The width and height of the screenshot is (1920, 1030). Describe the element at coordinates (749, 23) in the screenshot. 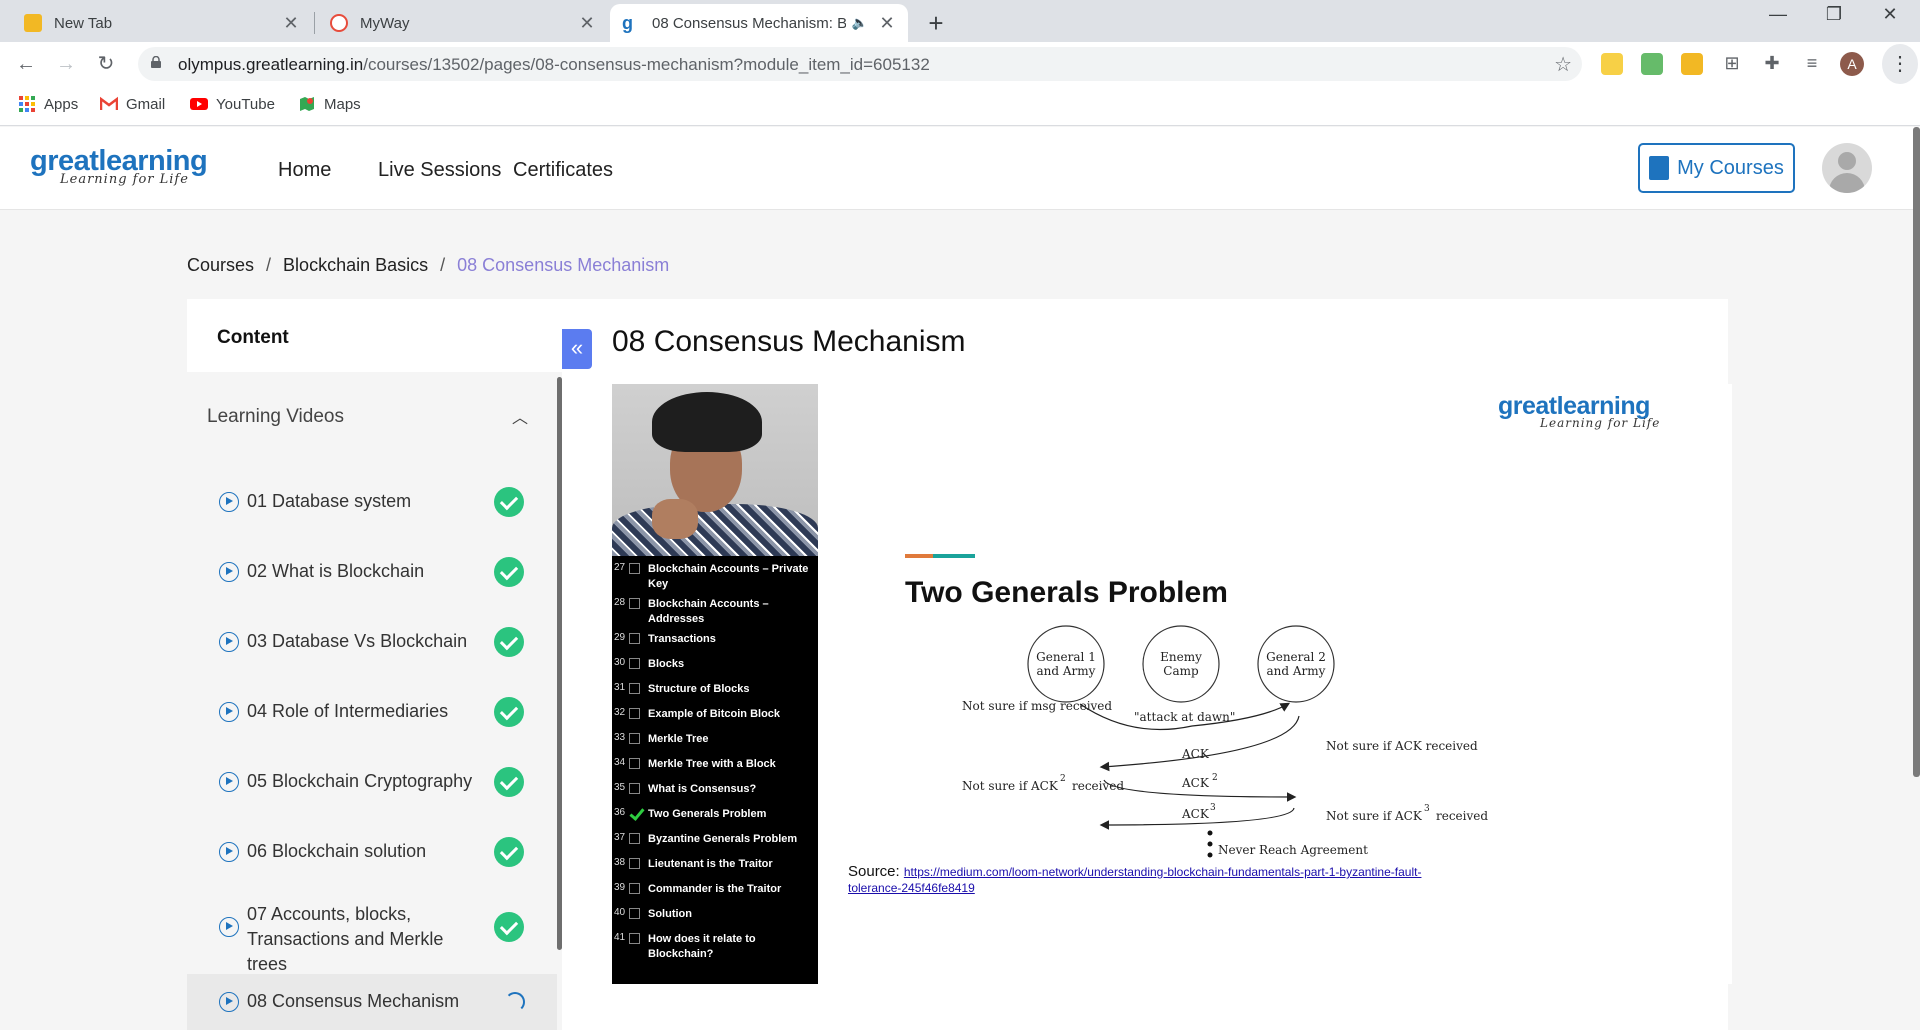

I see `tab-title: 08 Consensus Mechanism: Bl` at that location.